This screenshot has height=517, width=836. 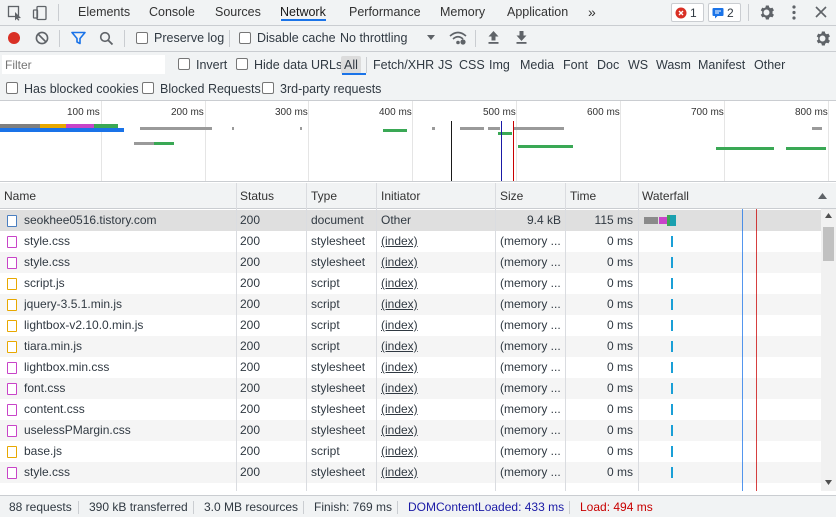 What do you see at coordinates (821, 12) in the screenshot?
I see `close-icon` at bounding box center [821, 12].